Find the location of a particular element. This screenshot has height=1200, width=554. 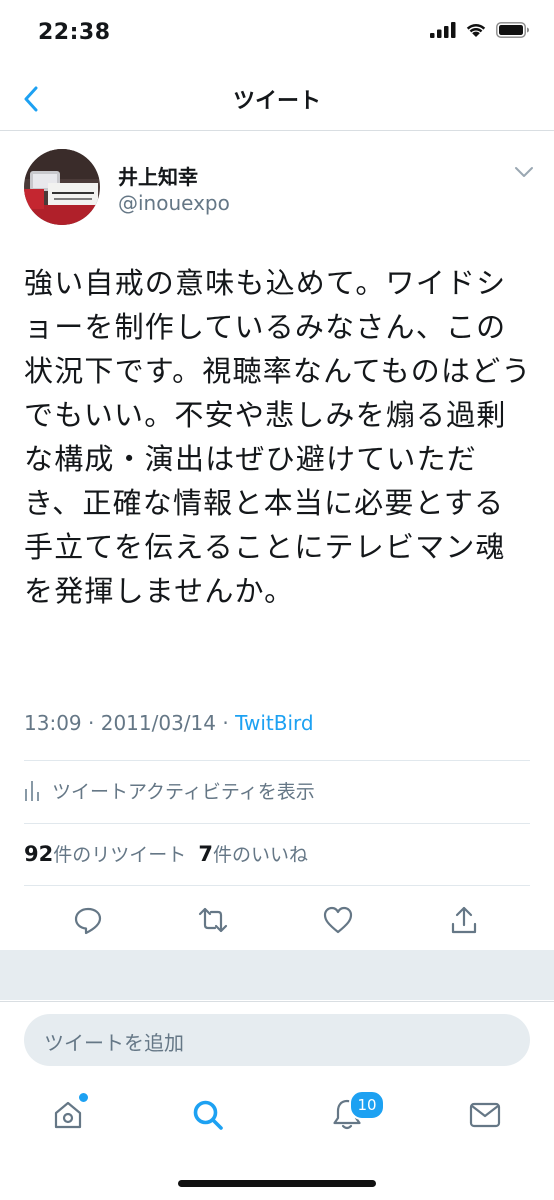

cellular-signal-icon is located at coordinates (443, 30).